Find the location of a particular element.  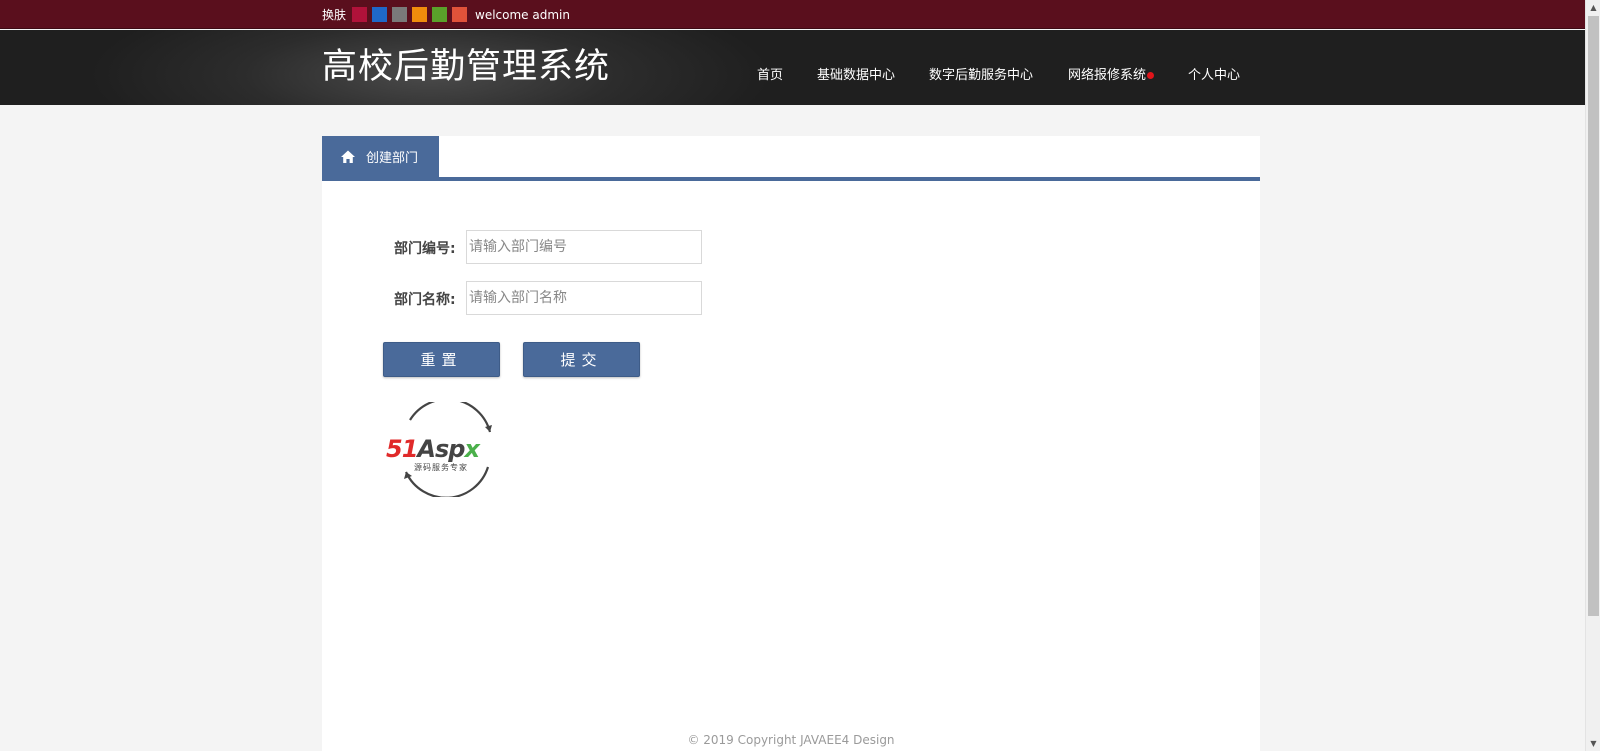

tab-label: 创建部门 is located at coordinates (392, 158).